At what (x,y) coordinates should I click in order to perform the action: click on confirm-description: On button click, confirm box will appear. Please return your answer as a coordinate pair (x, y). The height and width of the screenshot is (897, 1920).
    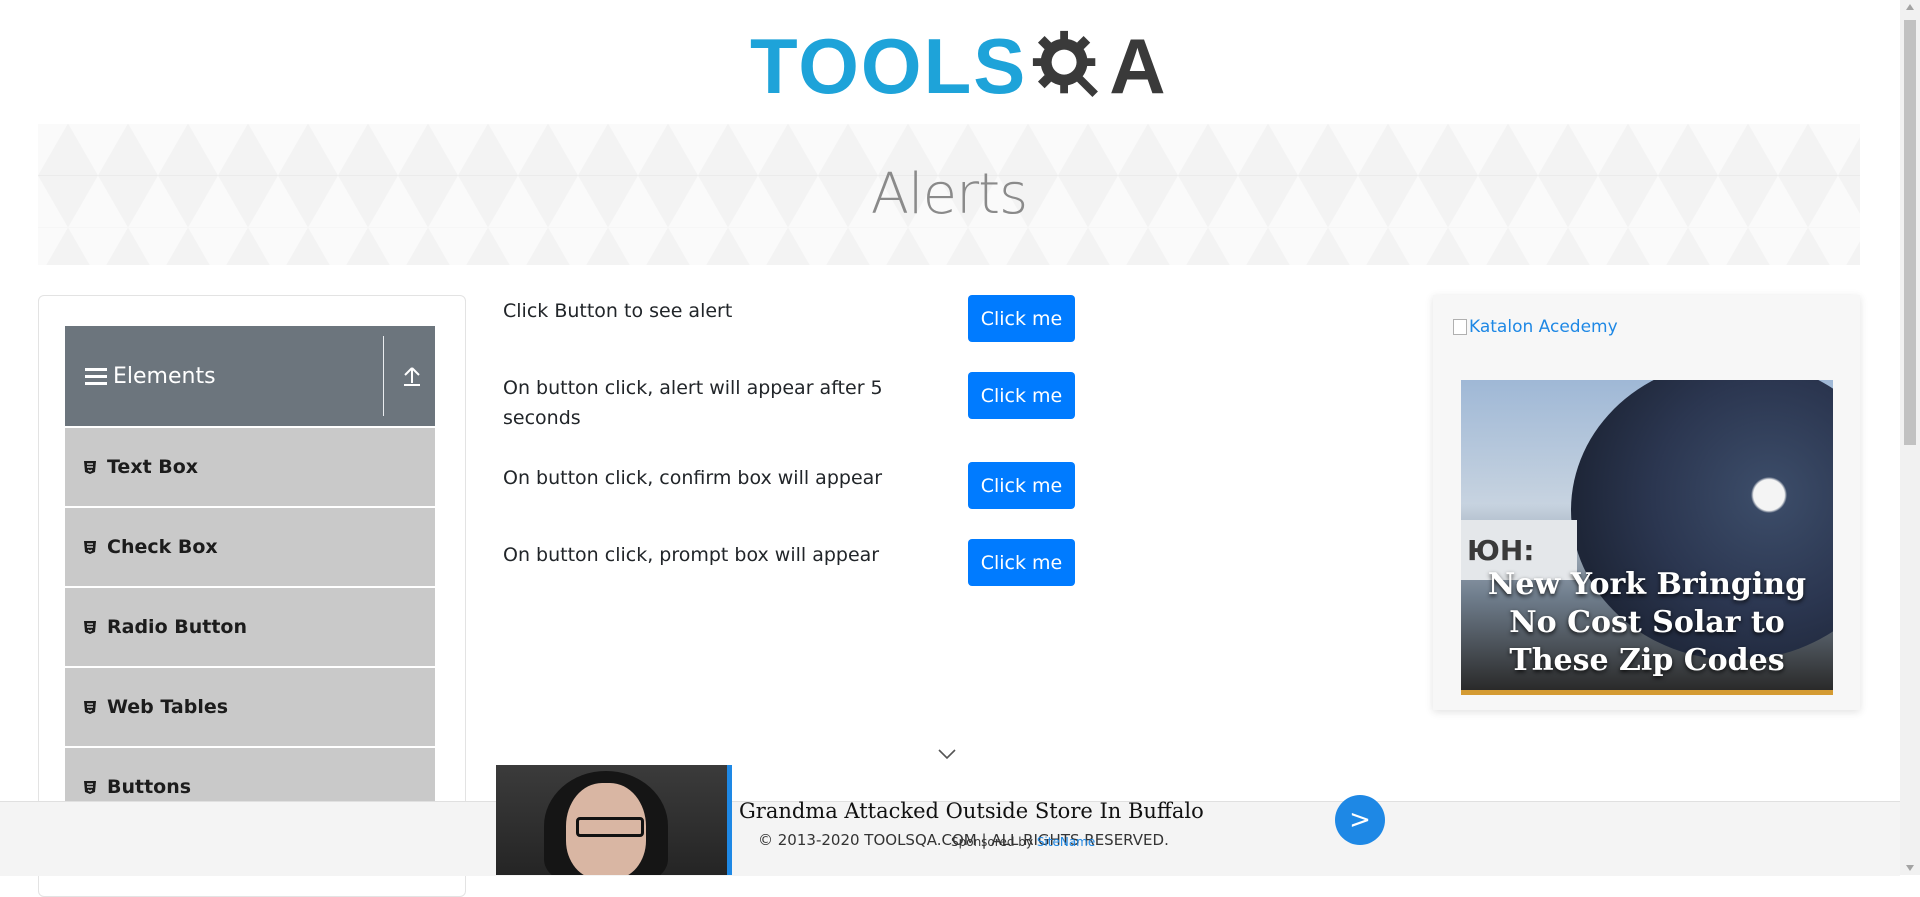
    Looking at the image, I should click on (693, 478).